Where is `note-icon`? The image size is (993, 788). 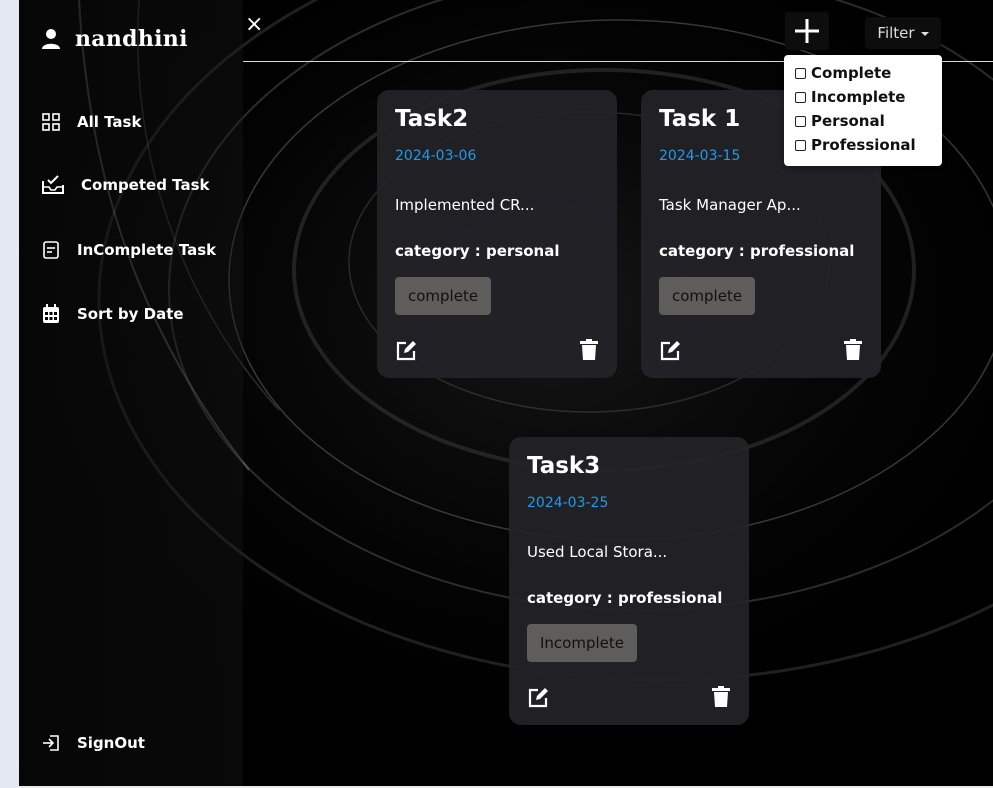 note-icon is located at coordinates (51, 250).